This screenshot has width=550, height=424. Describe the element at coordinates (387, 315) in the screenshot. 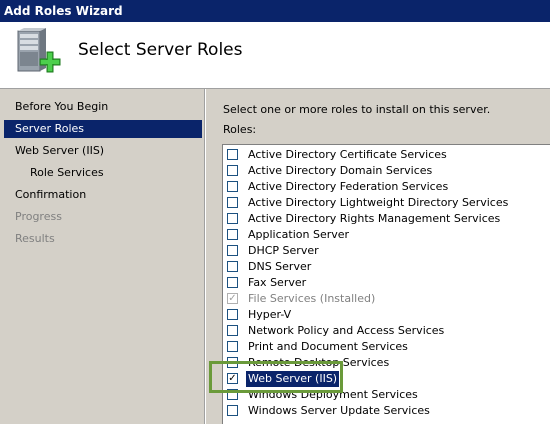

I see `role-item: Hyper-V` at that location.